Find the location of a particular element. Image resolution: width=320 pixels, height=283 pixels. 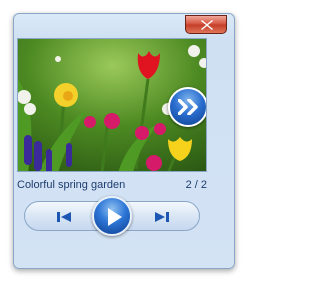

slide-title: Colorful spring garden is located at coordinates (71, 185).